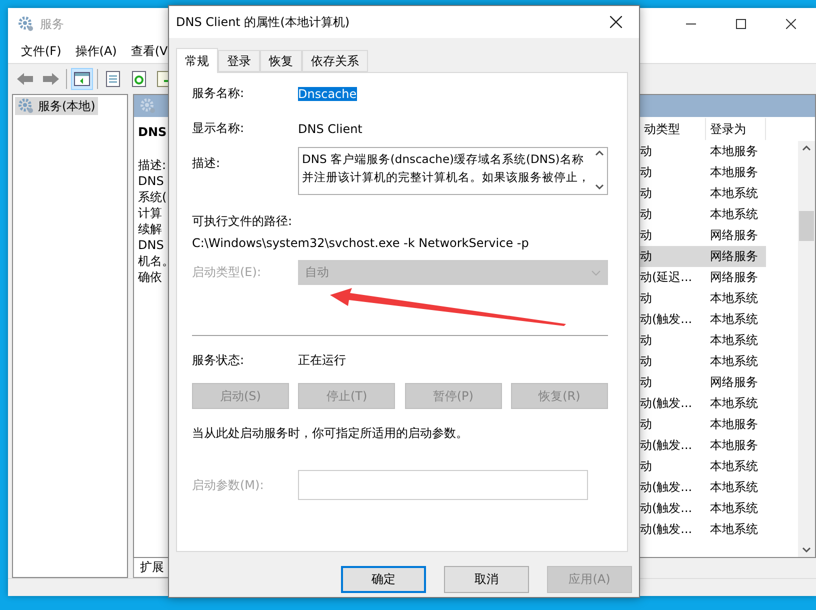 The height and width of the screenshot is (610, 816). What do you see at coordinates (41, 51) in the screenshot?
I see `menu-item: 文件(F)` at bounding box center [41, 51].